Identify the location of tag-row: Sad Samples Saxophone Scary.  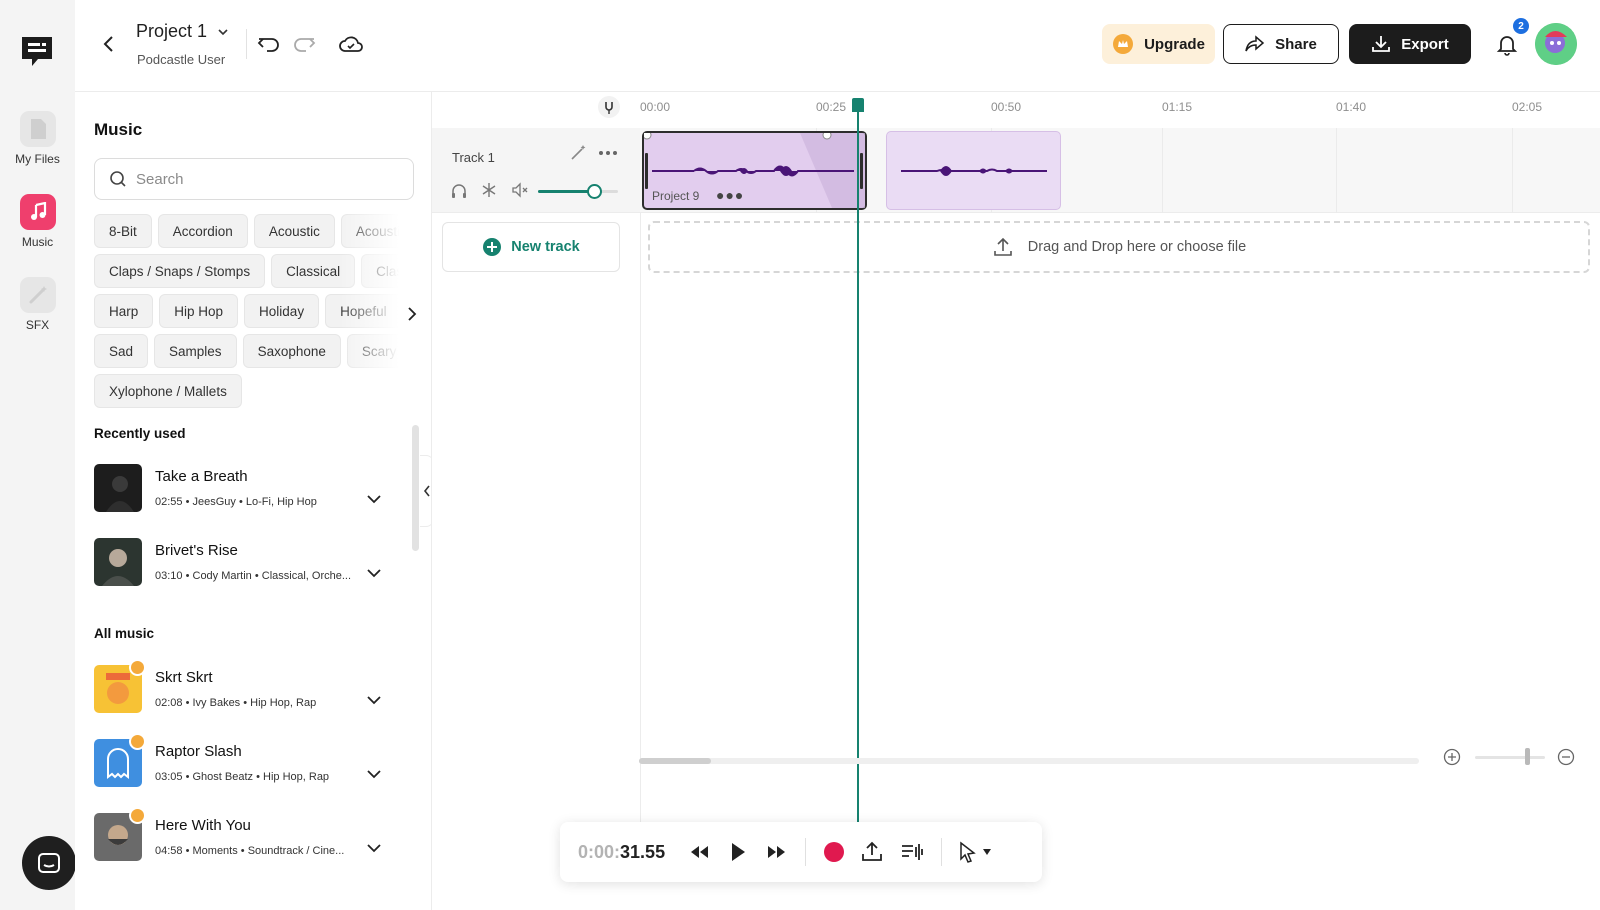
(246, 351).